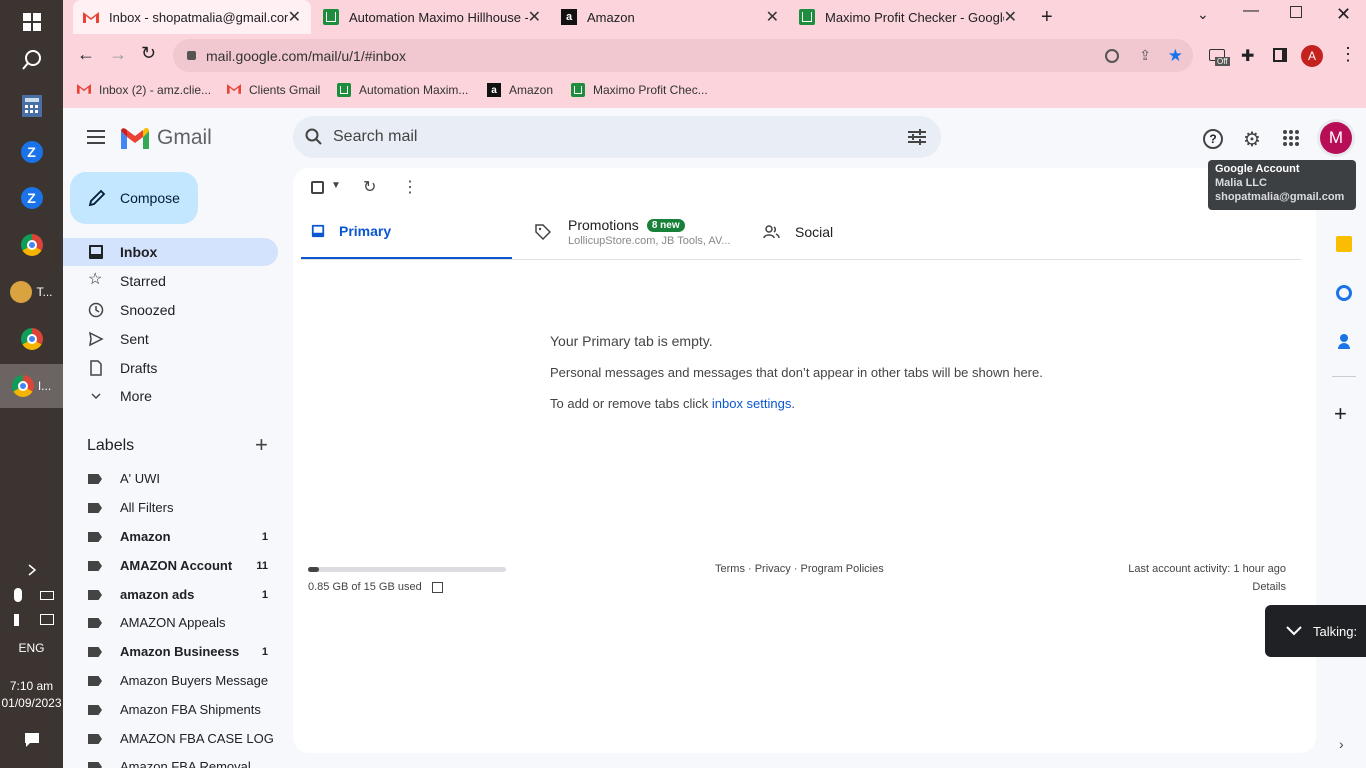 The image size is (1366, 768). What do you see at coordinates (799, 569) in the screenshot?
I see `footer-links: Terms · Privacy · Program Policies` at bounding box center [799, 569].